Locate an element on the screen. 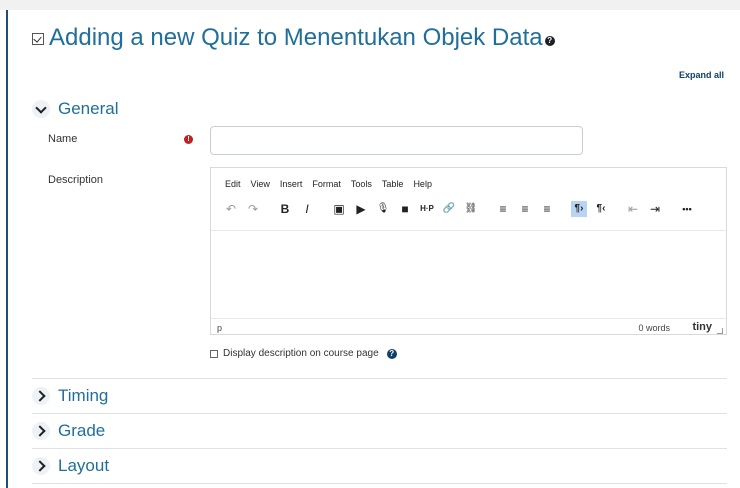  display-description-option: Display description on course page ? is located at coordinates (303, 353).